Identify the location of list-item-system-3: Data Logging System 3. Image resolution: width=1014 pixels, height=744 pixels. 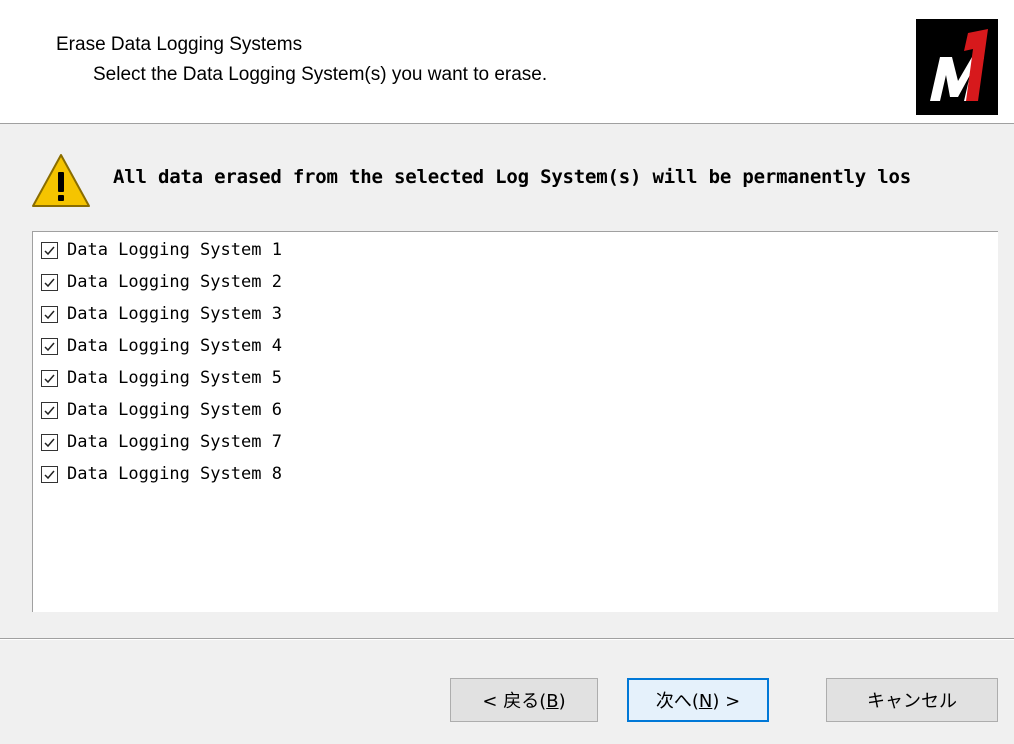
(161, 314).